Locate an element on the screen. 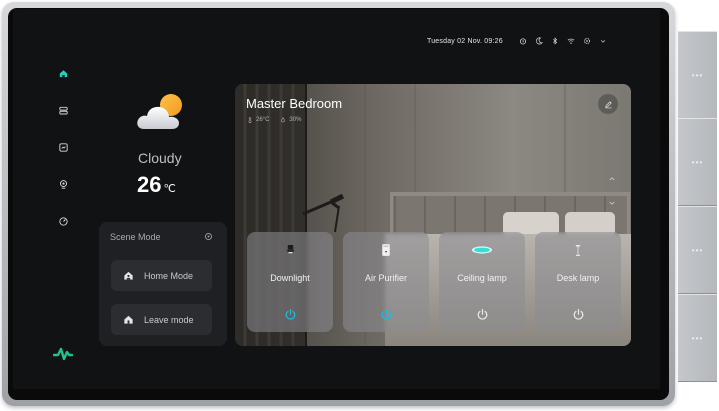 This screenshot has width=719, height=411. nav-devices is located at coordinates (63, 110).